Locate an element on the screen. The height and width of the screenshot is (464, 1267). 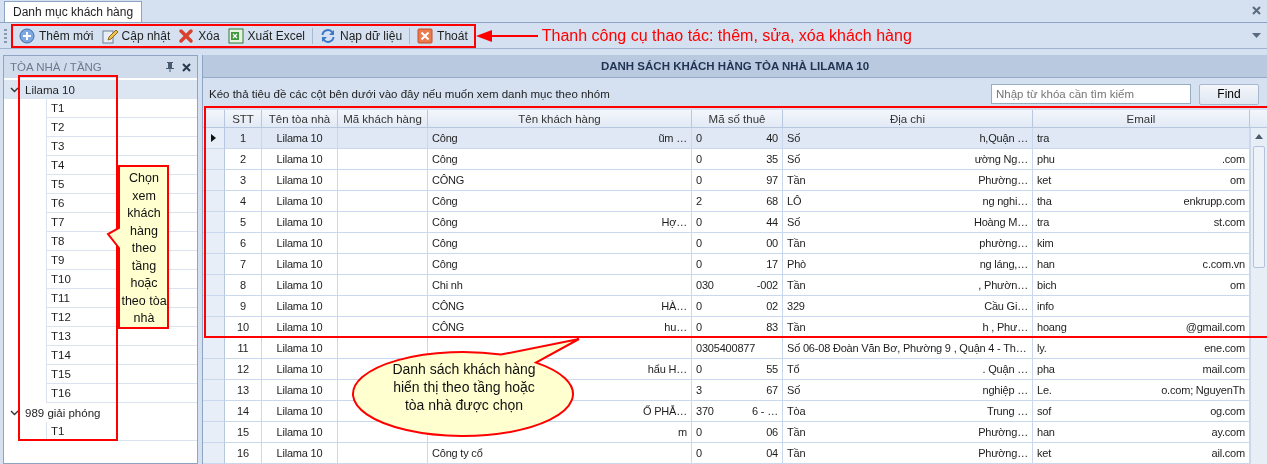
table-cell: 12 is located at coordinates (243, 369).